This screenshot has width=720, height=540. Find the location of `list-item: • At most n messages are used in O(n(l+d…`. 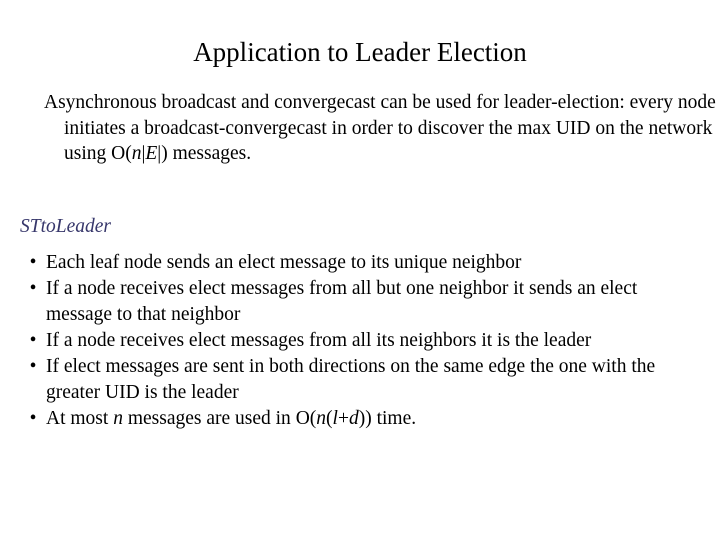

list-item: • At most n messages are used in O(n(l+d… is located at coordinates (363, 419).